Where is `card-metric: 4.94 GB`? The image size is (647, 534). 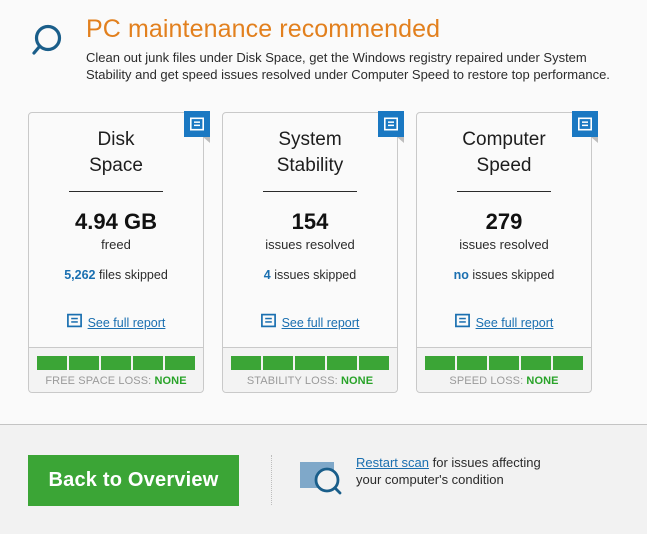 card-metric: 4.94 GB is located at coordinates (116, 221).